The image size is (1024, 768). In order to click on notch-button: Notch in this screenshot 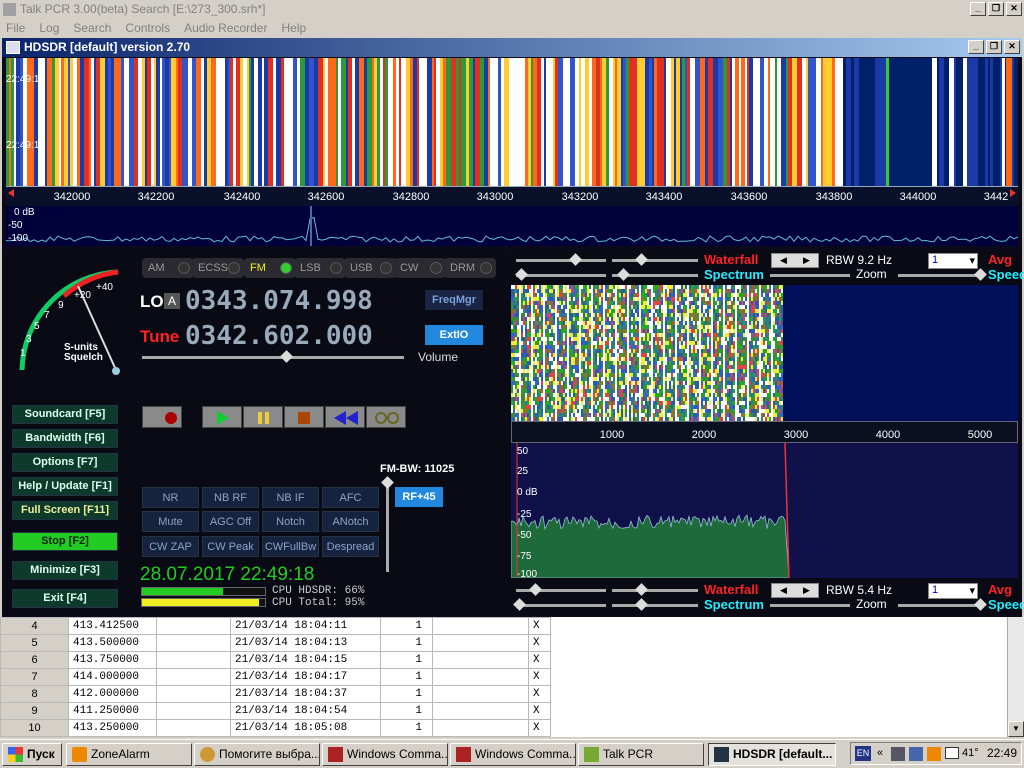, I will do `click(290, 521)`.